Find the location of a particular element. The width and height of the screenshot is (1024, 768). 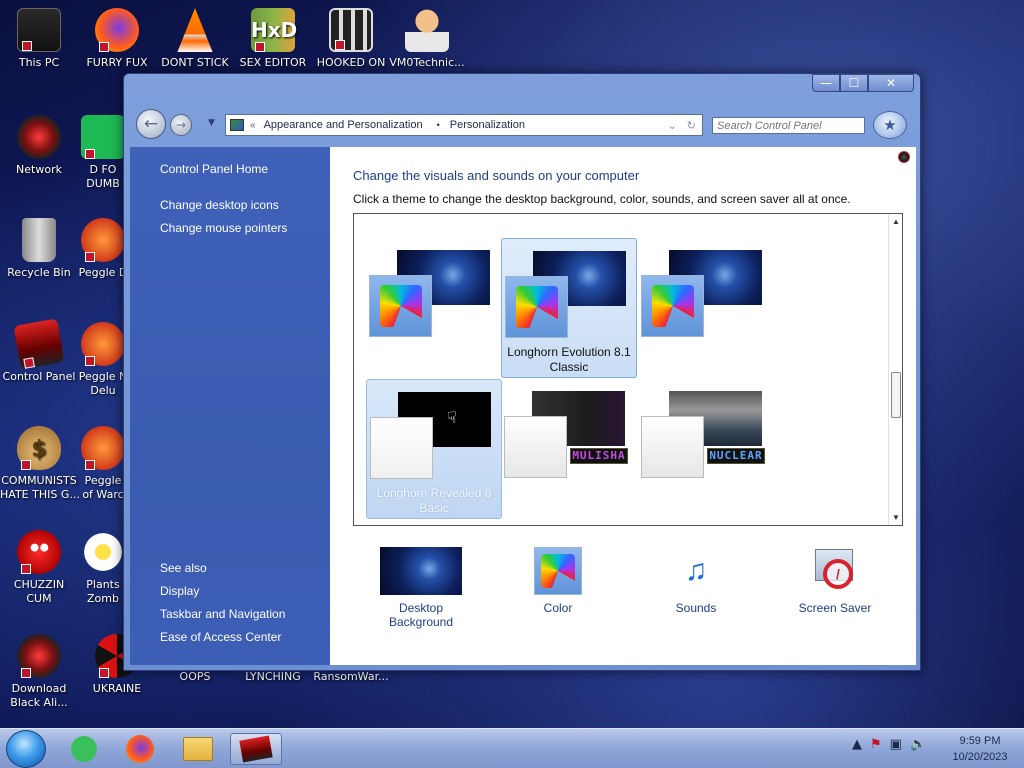

breadcrumb-overflow: « is located at coordinates (253, 125).